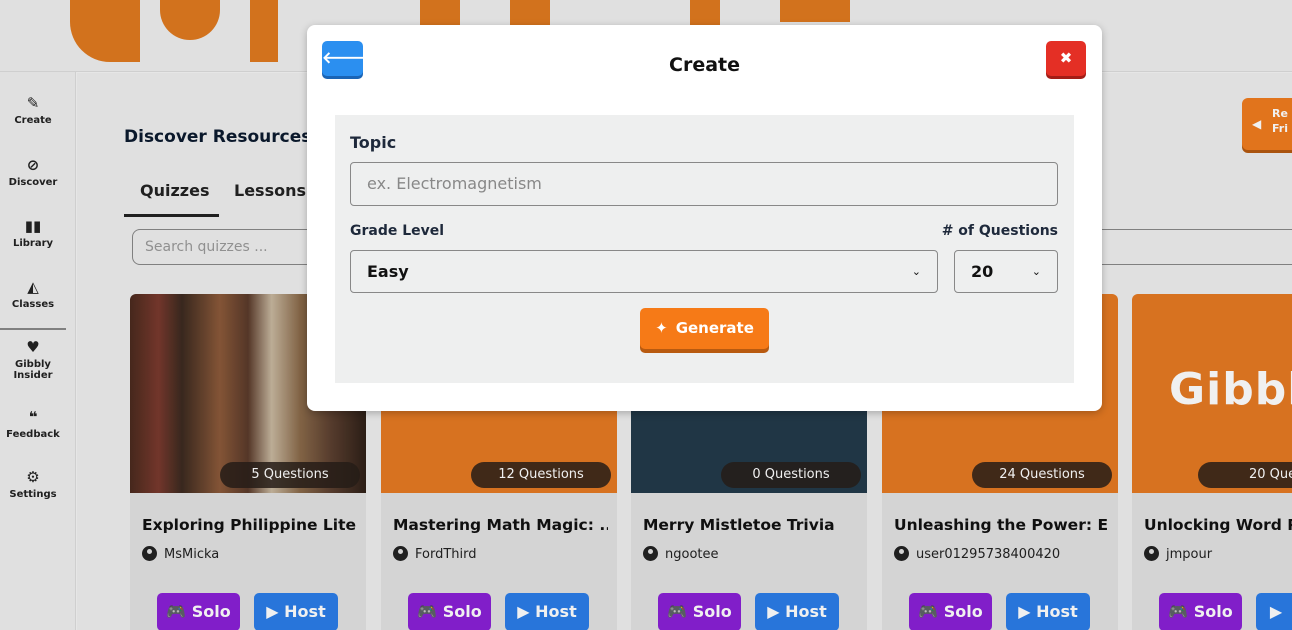 This screenshot has width=1292, height=630. Describe the element at coordinates (704, 65) in the screenshot. I see `modal-title: Create` at that location.